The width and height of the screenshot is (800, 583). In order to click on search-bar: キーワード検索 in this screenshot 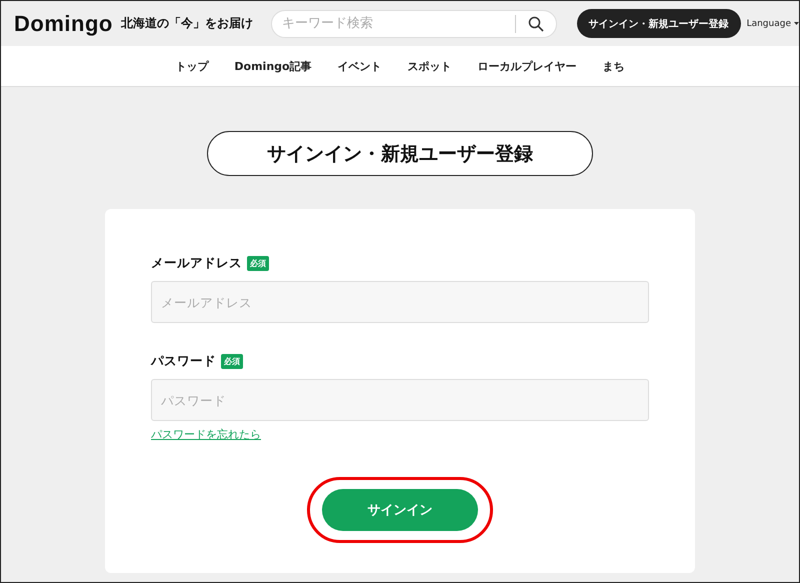, I will do `click(413, 24)`.